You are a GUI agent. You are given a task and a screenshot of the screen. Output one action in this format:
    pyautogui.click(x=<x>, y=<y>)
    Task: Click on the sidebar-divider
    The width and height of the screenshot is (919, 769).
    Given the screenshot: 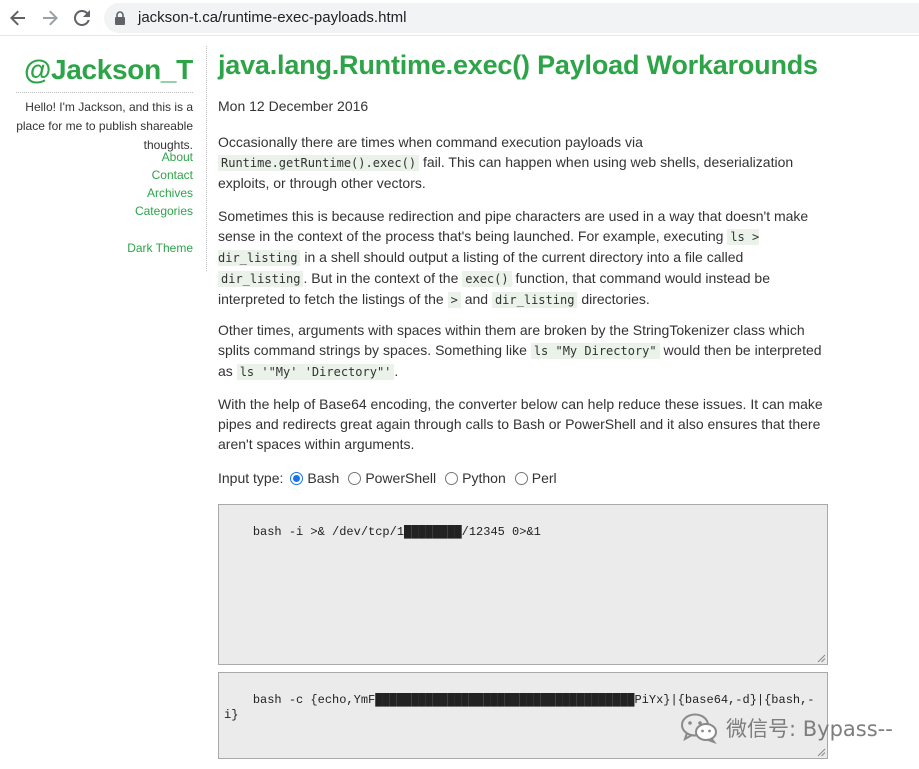 What is the action you would take?
    pyautogui.click(x=206, y=158)
    